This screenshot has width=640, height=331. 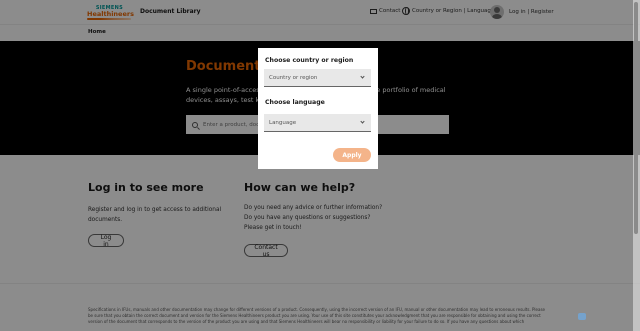 What do you see at coordinates (352, 155) in the screenshot?
I see `apply-button: Apply` at bounding box center [352, 155].